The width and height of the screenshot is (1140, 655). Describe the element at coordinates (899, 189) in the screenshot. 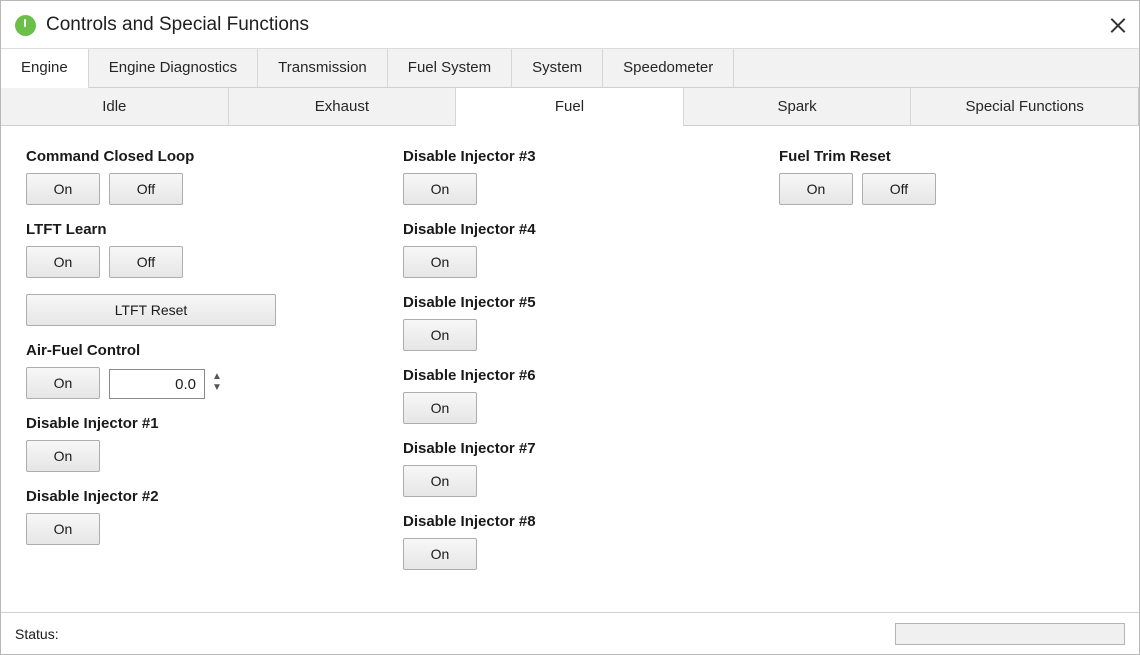

I see `fuel-trim-reset-off-button: Off` at that location.